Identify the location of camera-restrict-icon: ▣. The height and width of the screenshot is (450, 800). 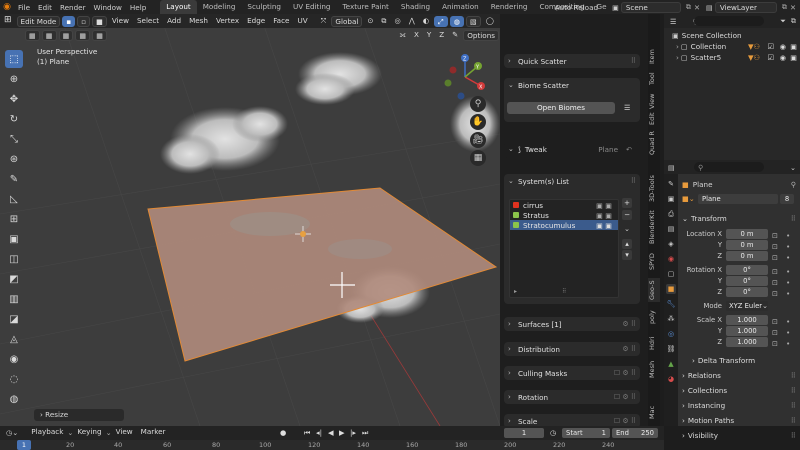
(793, 46).